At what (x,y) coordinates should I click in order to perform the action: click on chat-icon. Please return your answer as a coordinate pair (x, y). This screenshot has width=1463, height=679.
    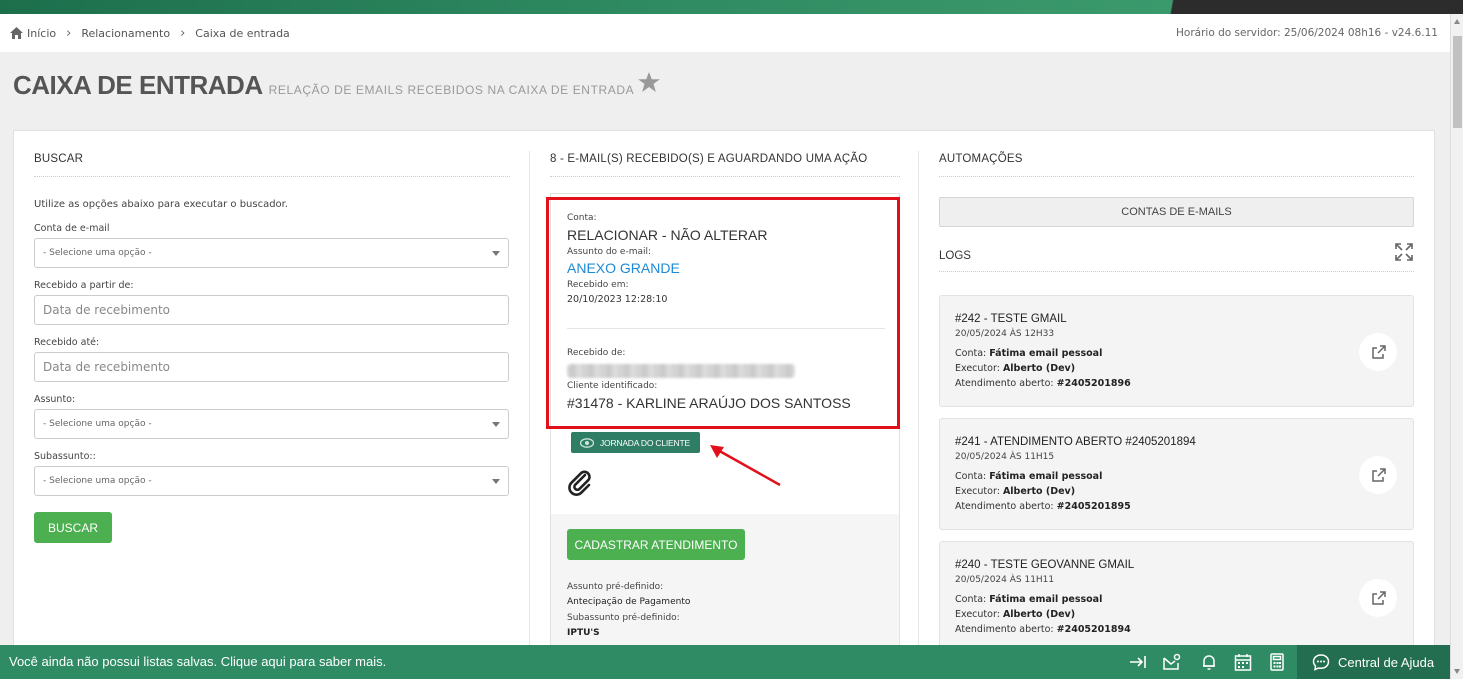
    Looking at the image, I should click on (1321, 662).